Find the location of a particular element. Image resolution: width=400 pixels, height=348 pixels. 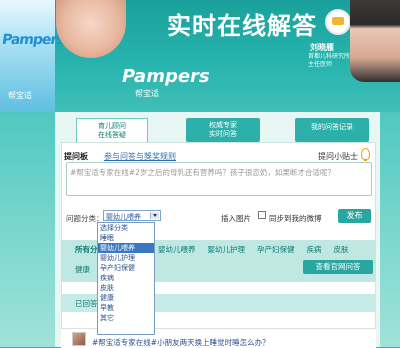

category-dropdown-list: 选择分类 睡眠 婴幼儿喂养 婴幼儿护理 孕产妇保健 疾病 皮肤 健康 早教 其它 is located at coordinates (126, 278).